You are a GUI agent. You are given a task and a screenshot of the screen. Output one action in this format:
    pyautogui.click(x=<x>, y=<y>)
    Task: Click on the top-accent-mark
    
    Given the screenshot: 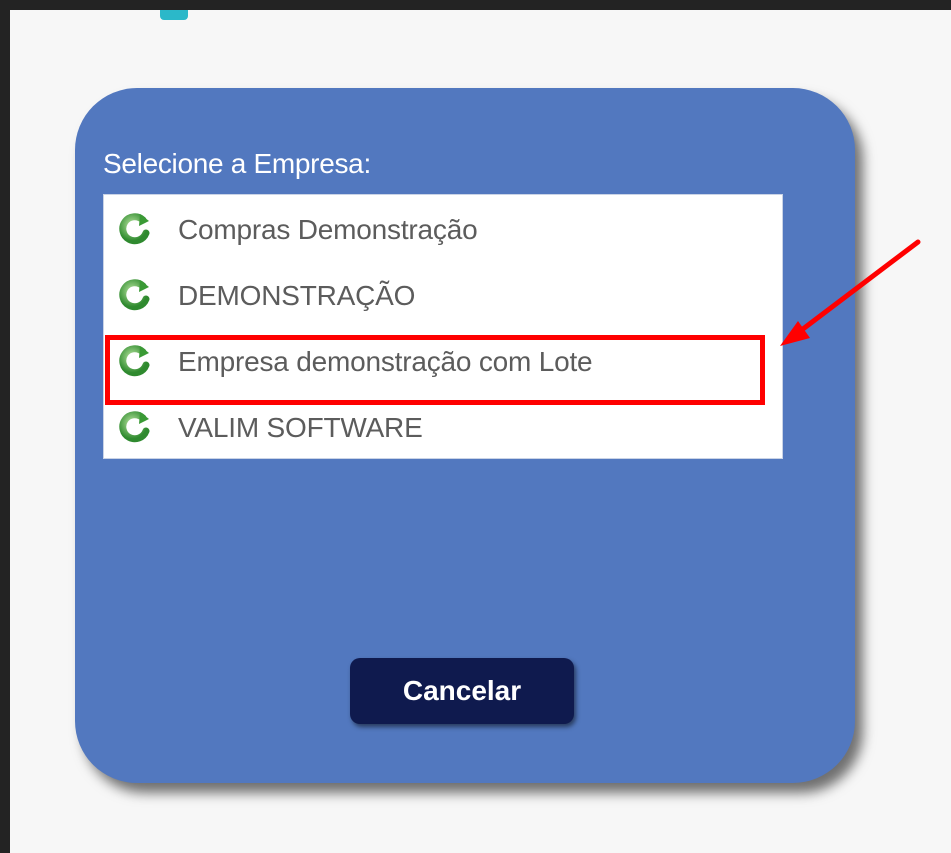 What is the action you would take?
    pyautogui.click(x=174, y=15)
    